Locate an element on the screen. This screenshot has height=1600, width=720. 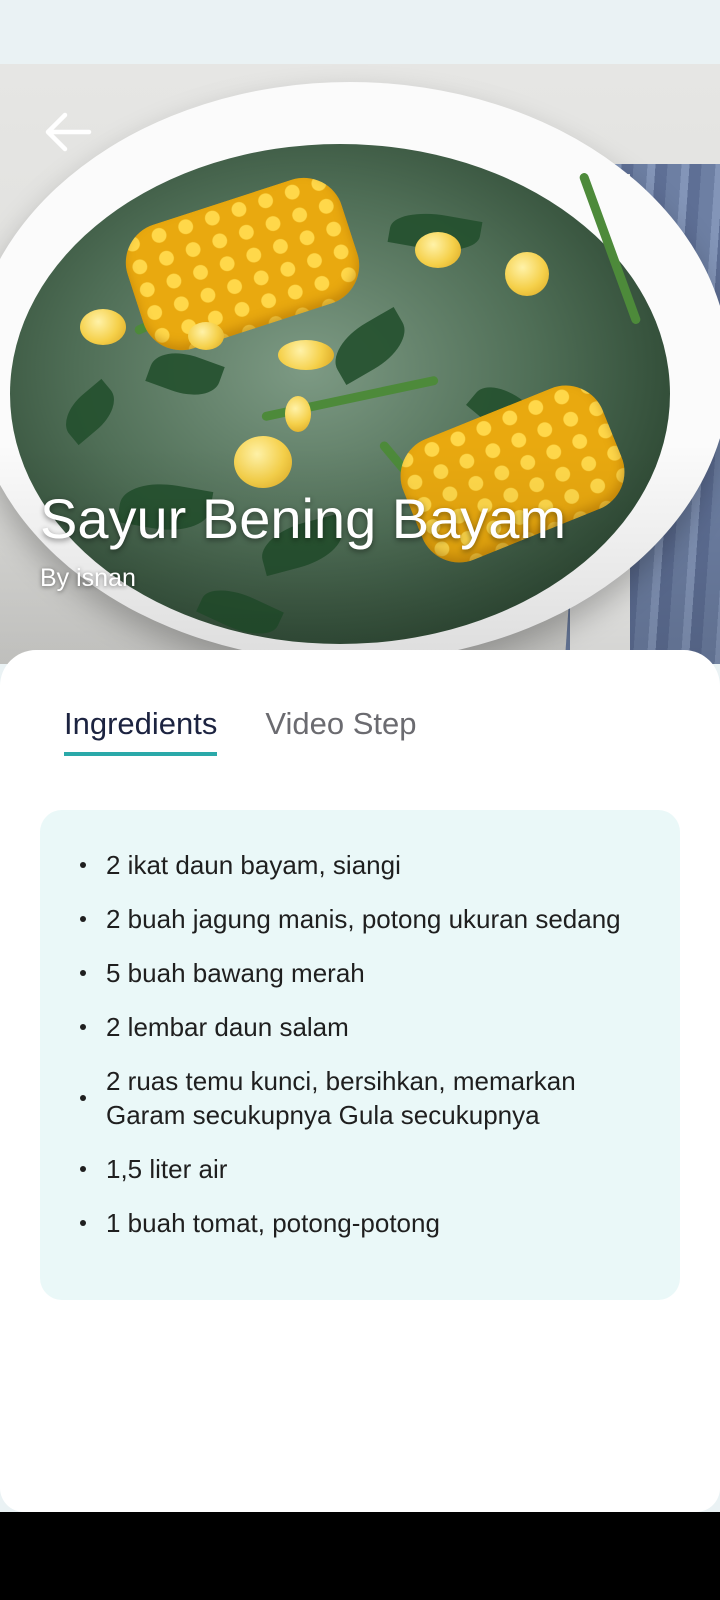
hero-shade is located at coordinates (360, 554).